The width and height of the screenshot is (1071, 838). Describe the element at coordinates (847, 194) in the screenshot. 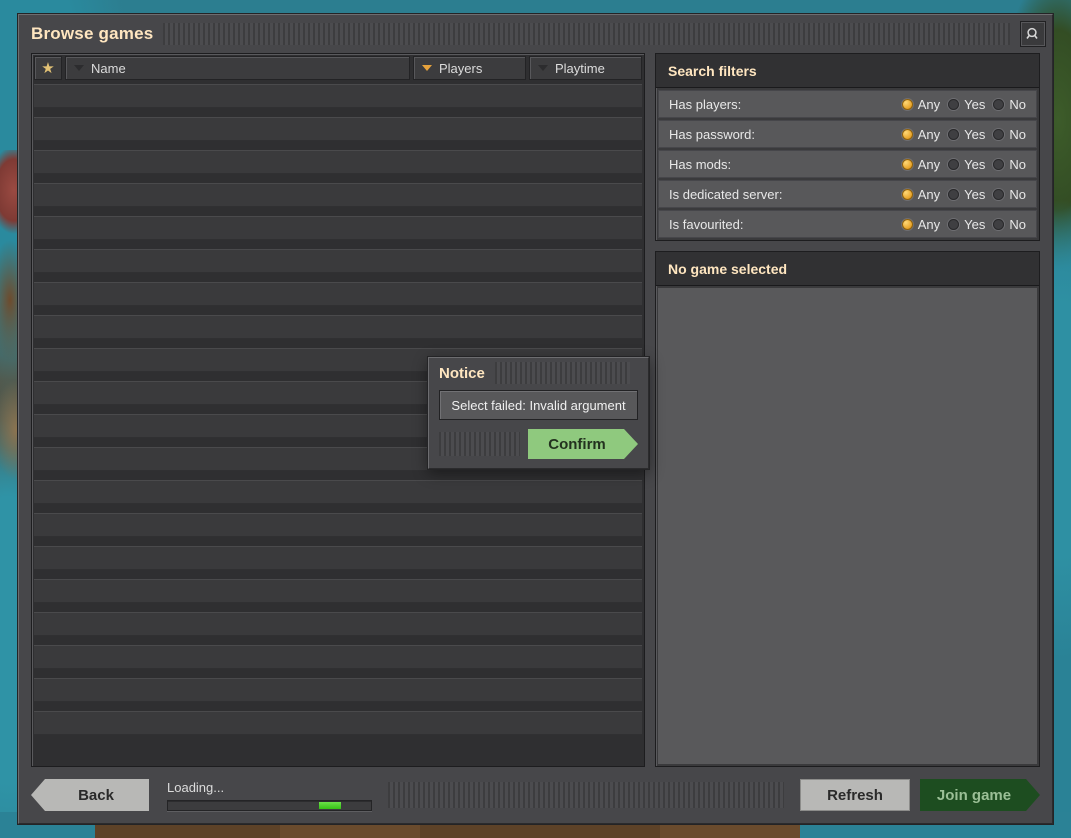

I see `filter-row-is-dedicated-server: Is dedicated server: Any Yes No` at that location.